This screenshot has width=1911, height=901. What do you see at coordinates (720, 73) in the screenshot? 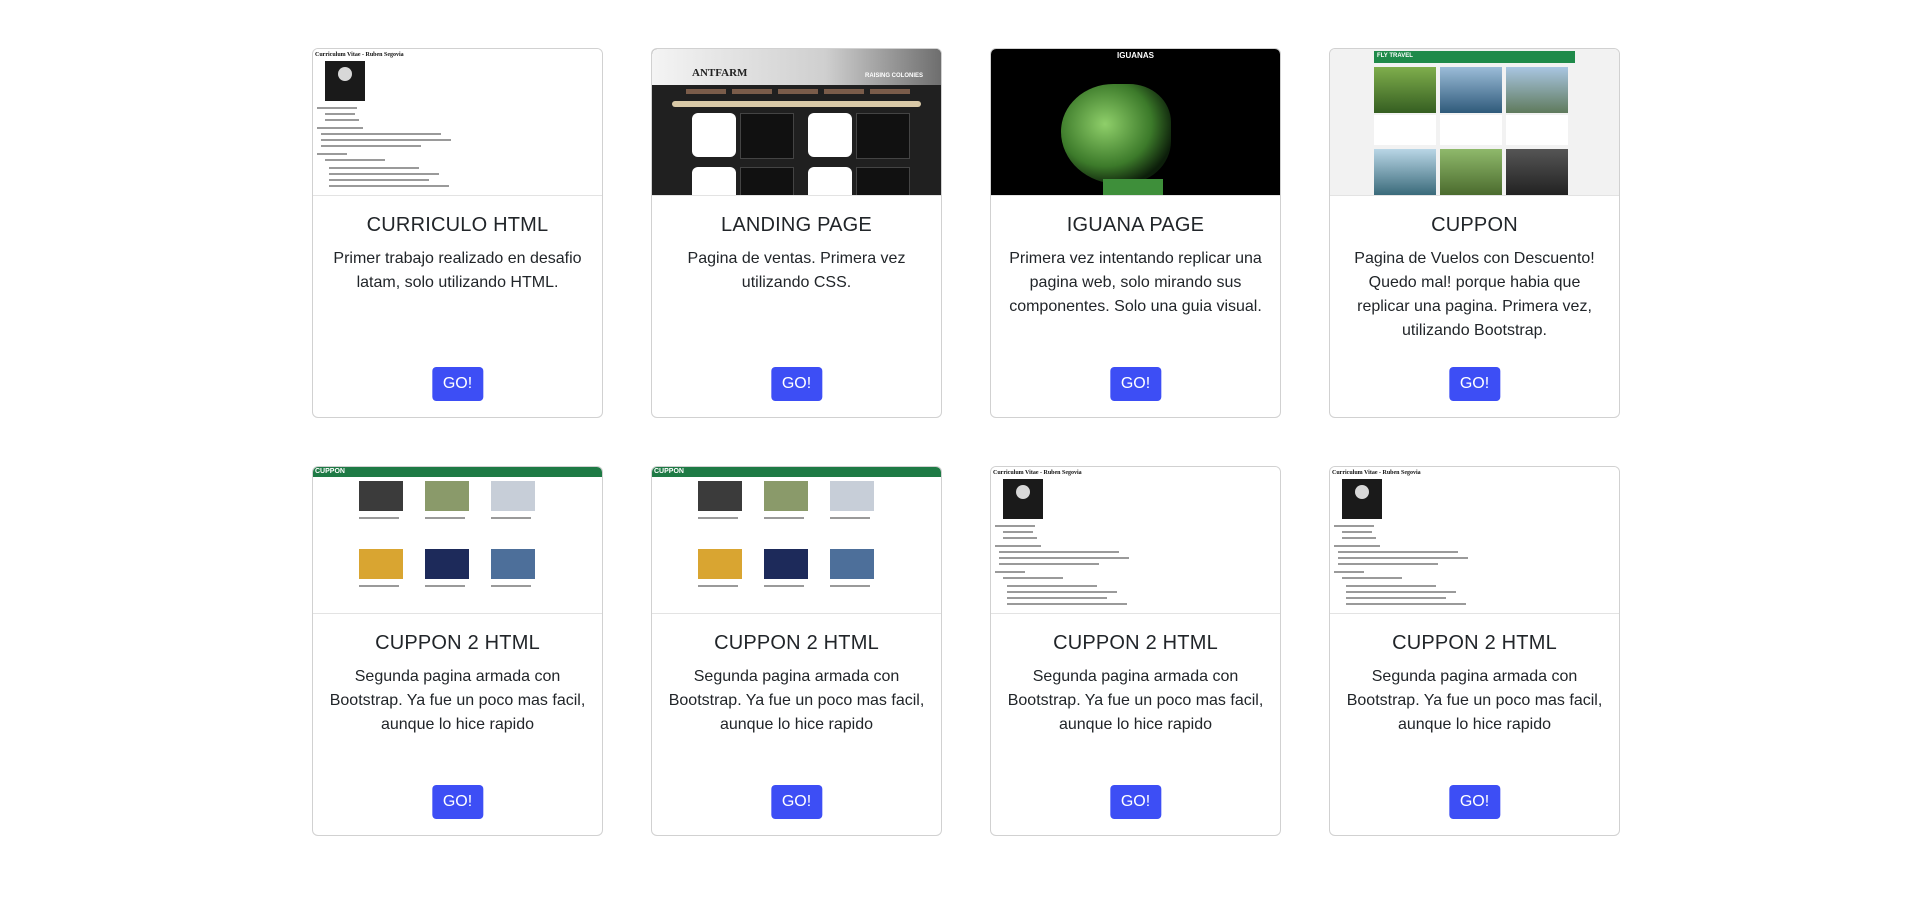
I see `thumb-brand: ANTFARM` at bounding box center [720, 73].